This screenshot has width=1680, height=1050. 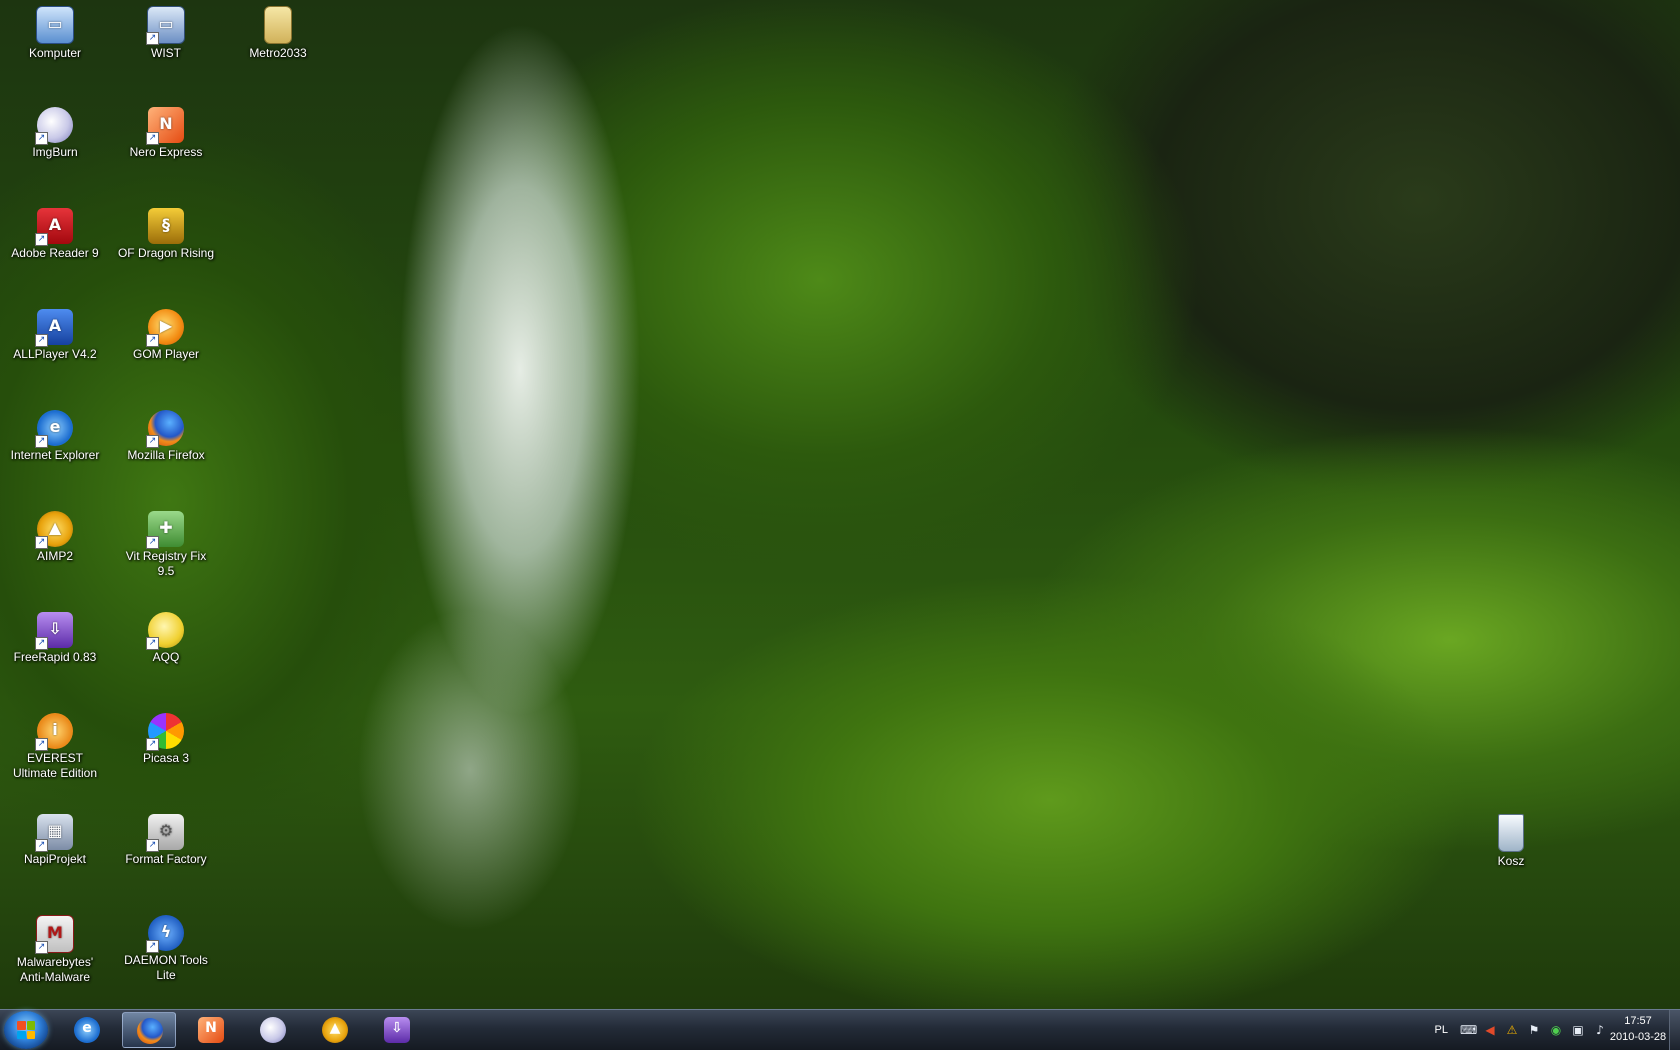 I want to click on windows-logo-icon, so click(x=26, y=1030).